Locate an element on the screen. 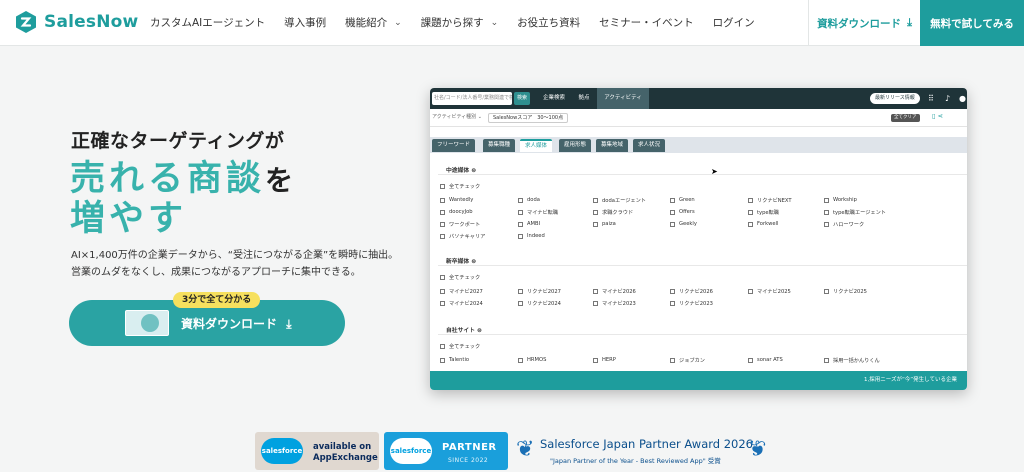 This screenshot has width=1024, height=472. nav-features: 機能紹介 ⌄ is located at coordinates (373, 22).